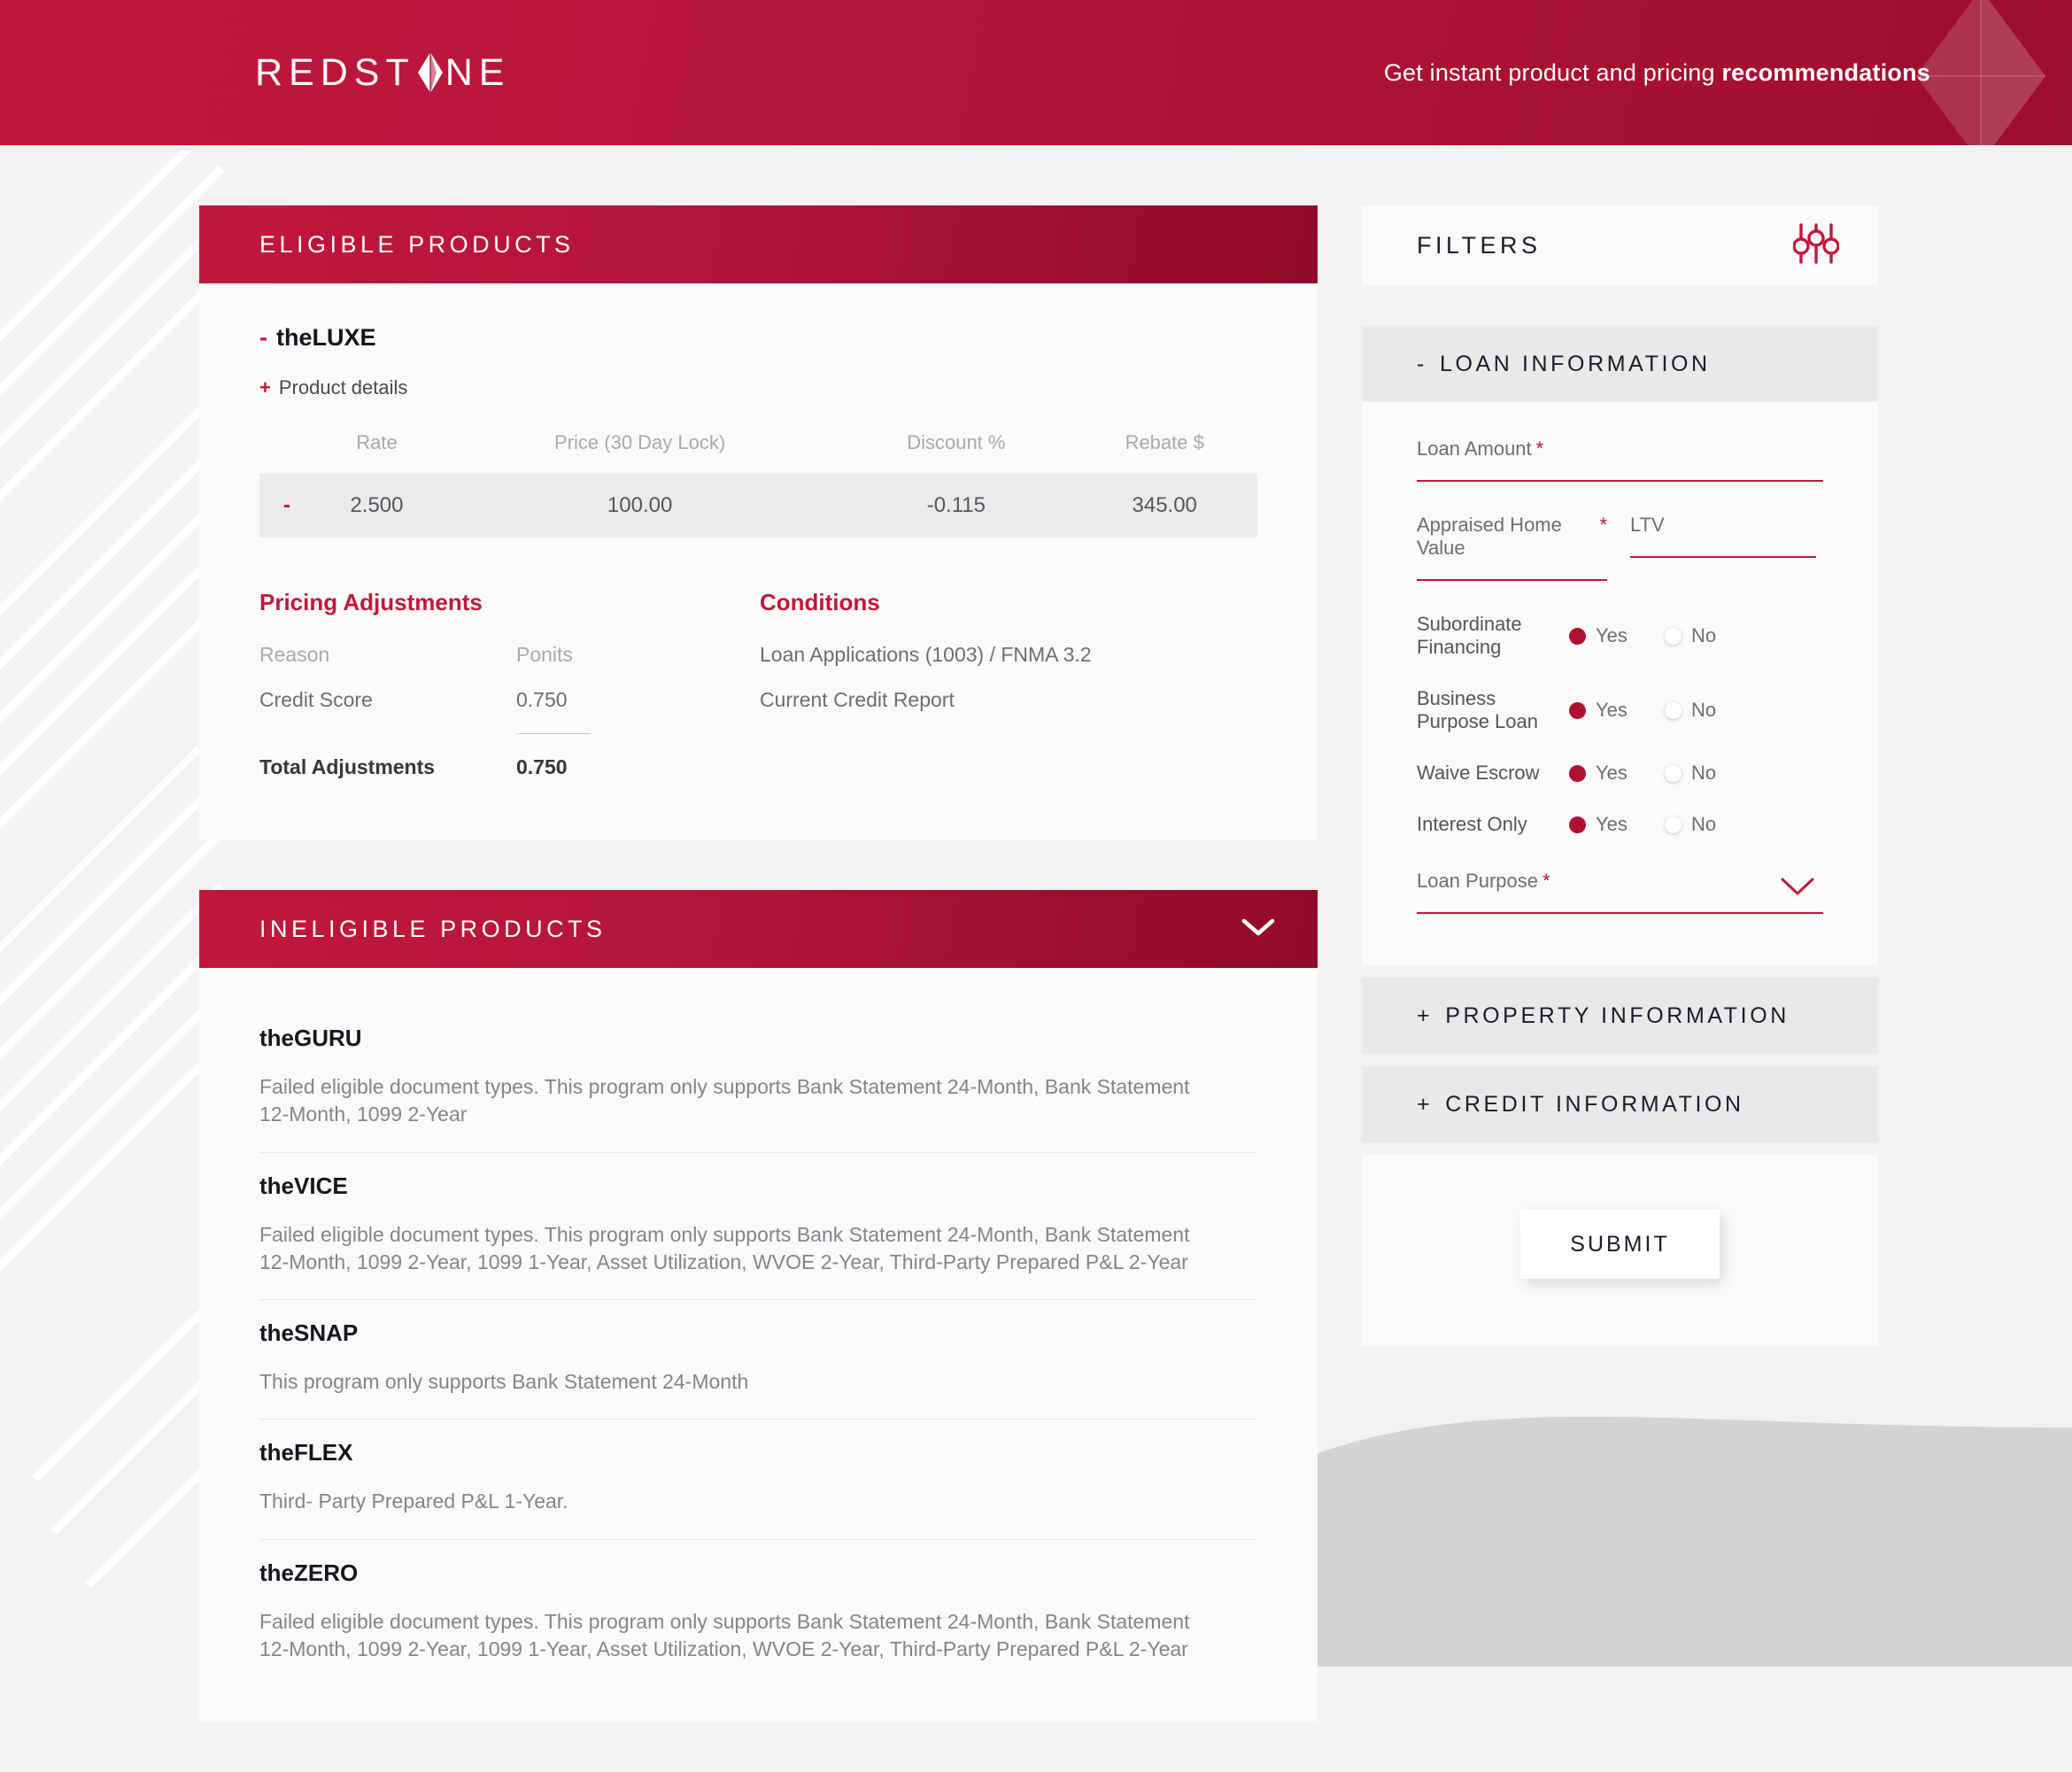 The image size is (2072, 1772). I want to click on business-purpose-loan-yes: Yes, so click(1617, 710).